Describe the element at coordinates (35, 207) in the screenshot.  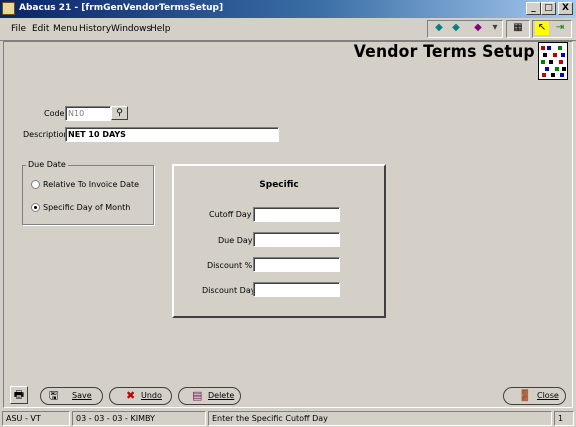
I see `specific-day-radio` at that location.